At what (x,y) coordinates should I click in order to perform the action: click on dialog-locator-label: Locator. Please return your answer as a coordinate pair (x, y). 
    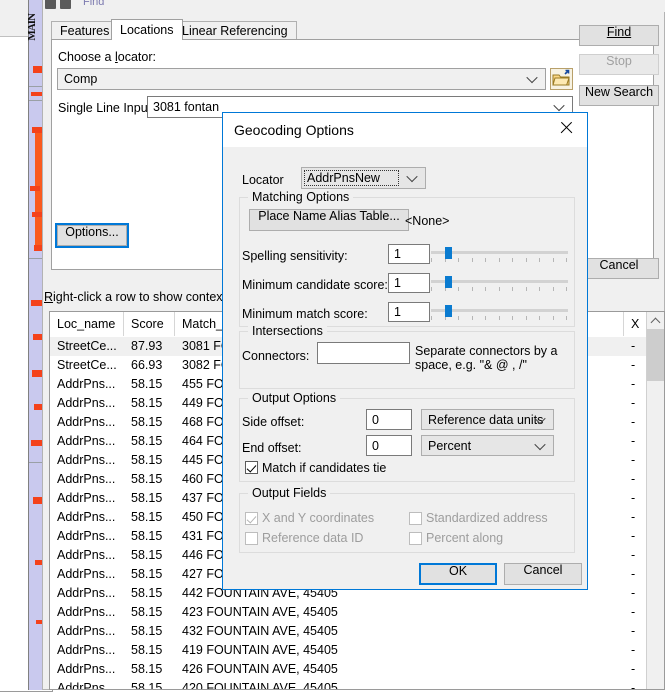
    Looking at the image, I should click on (263, 180).